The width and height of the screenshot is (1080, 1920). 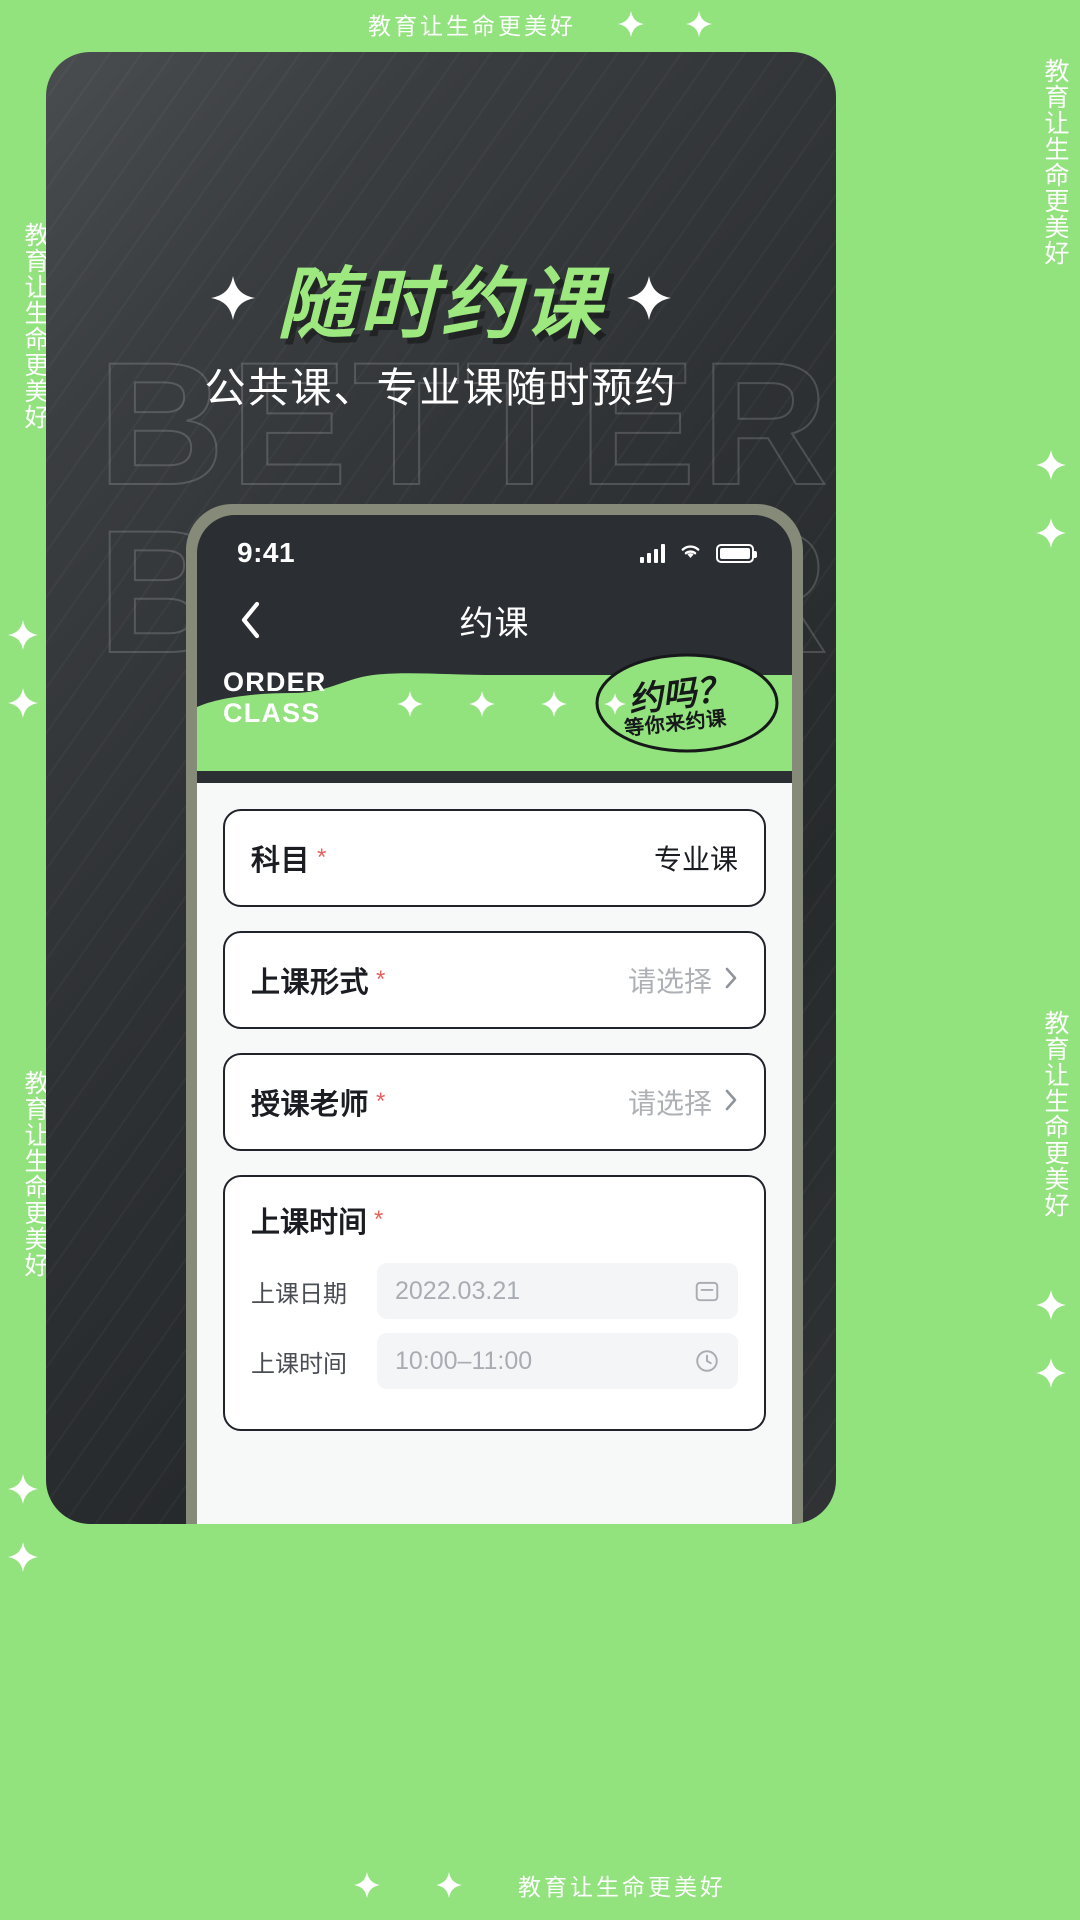 What do you see at coordinates (736, 553) in the screenshot?
I see `battery-icon` at bounding box center [736, 553].